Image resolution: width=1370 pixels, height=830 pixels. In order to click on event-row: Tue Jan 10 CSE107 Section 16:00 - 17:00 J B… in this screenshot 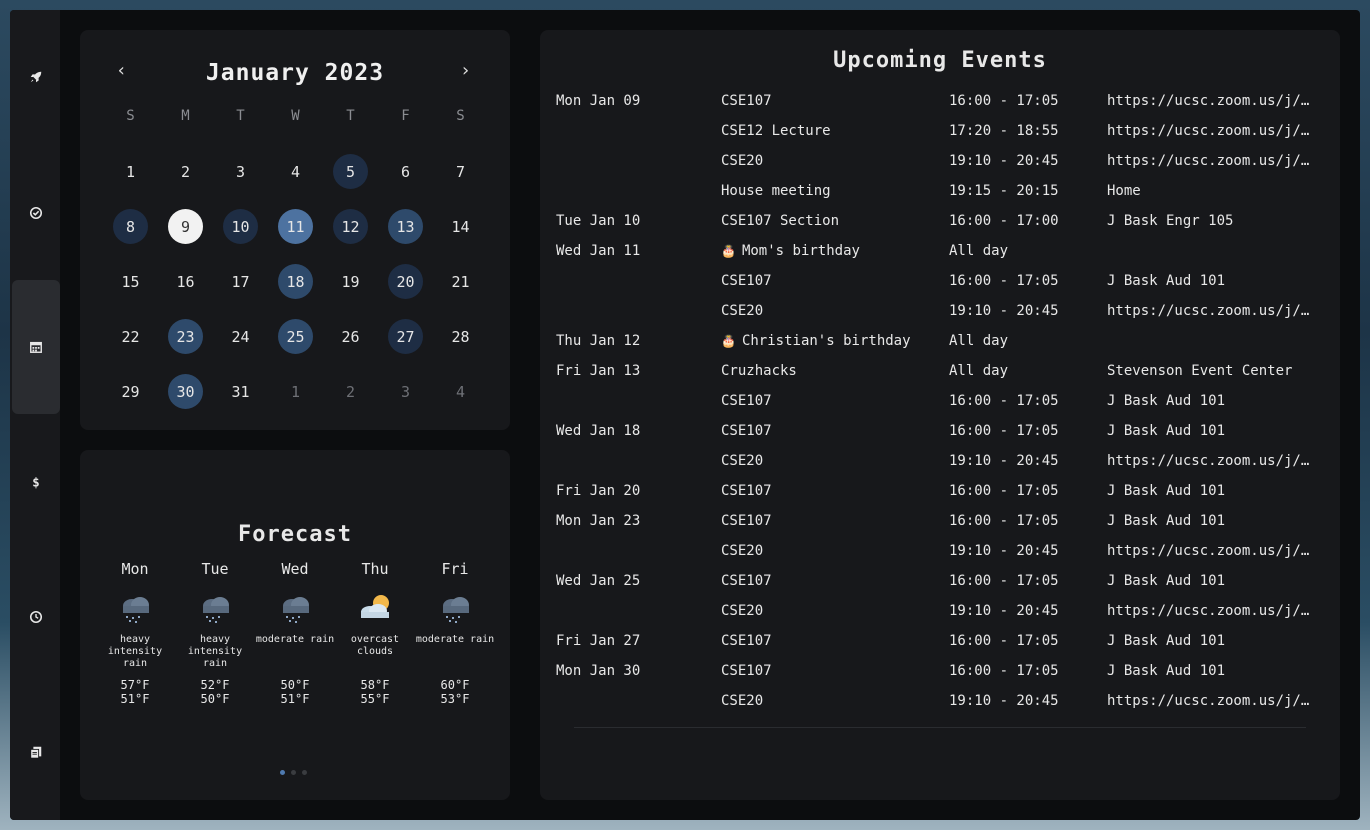, I will do `click(941, 221)`.